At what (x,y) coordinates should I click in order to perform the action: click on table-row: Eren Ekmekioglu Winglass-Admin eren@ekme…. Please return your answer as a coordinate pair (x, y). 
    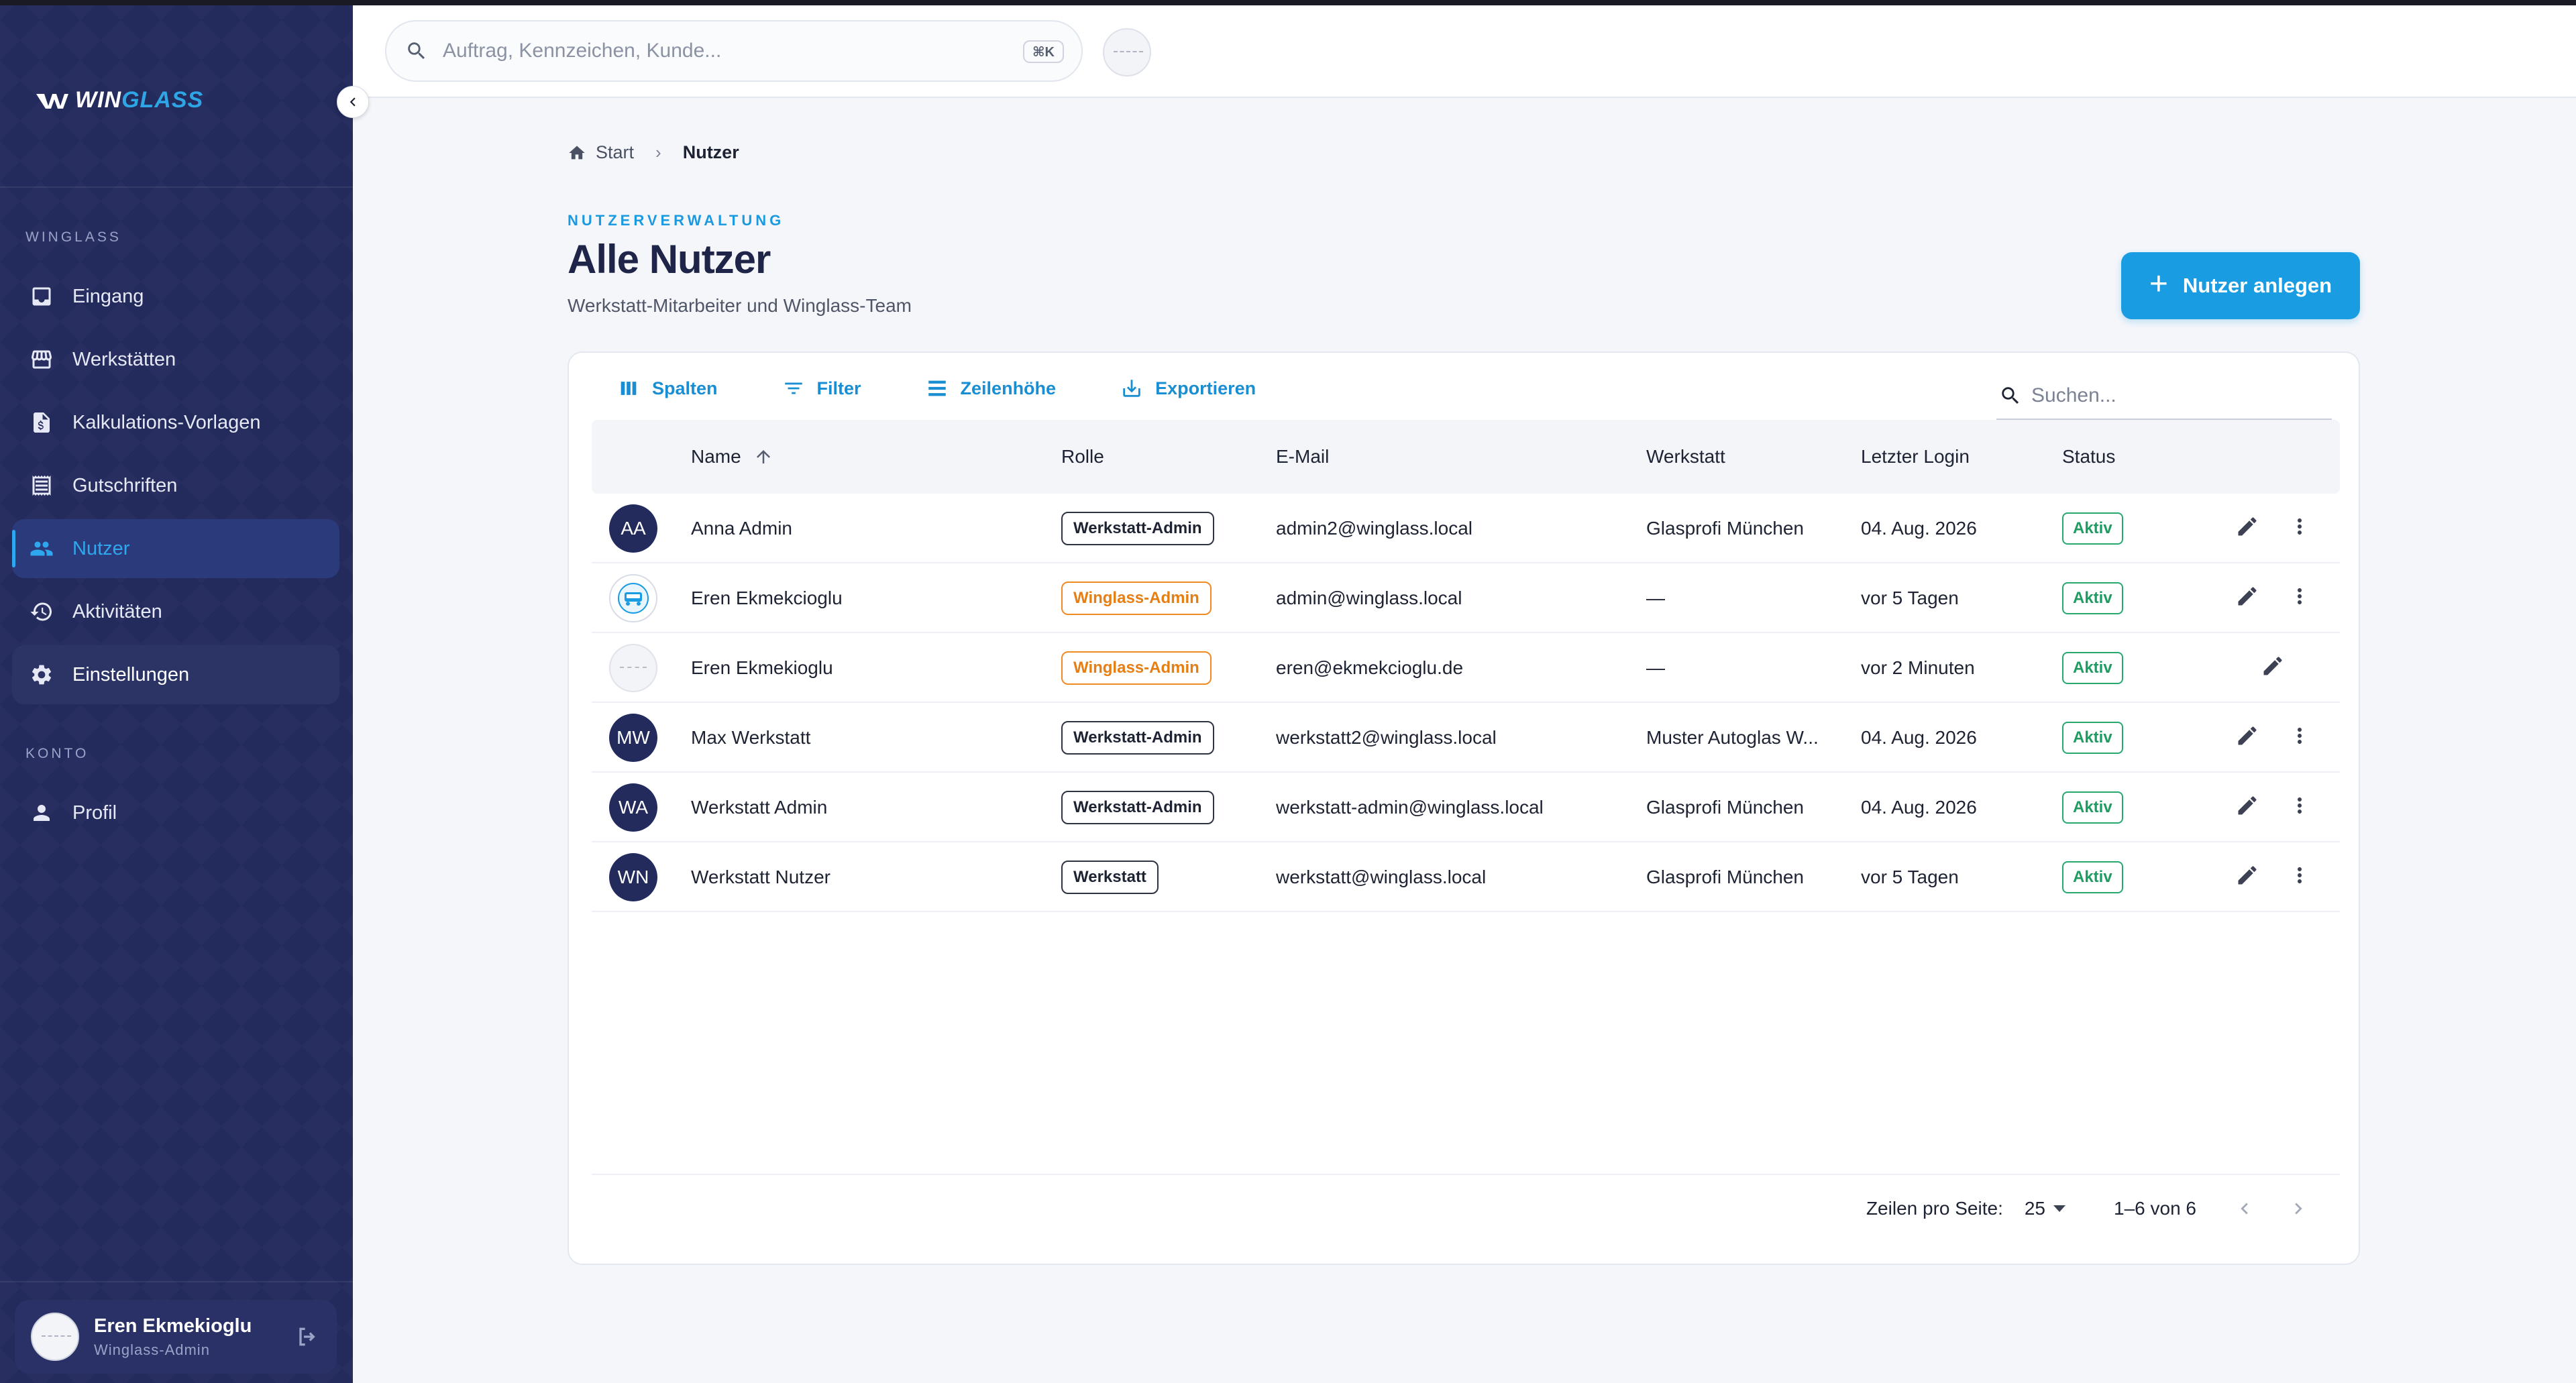
    Looking at the image, I should click on (1466, 668).